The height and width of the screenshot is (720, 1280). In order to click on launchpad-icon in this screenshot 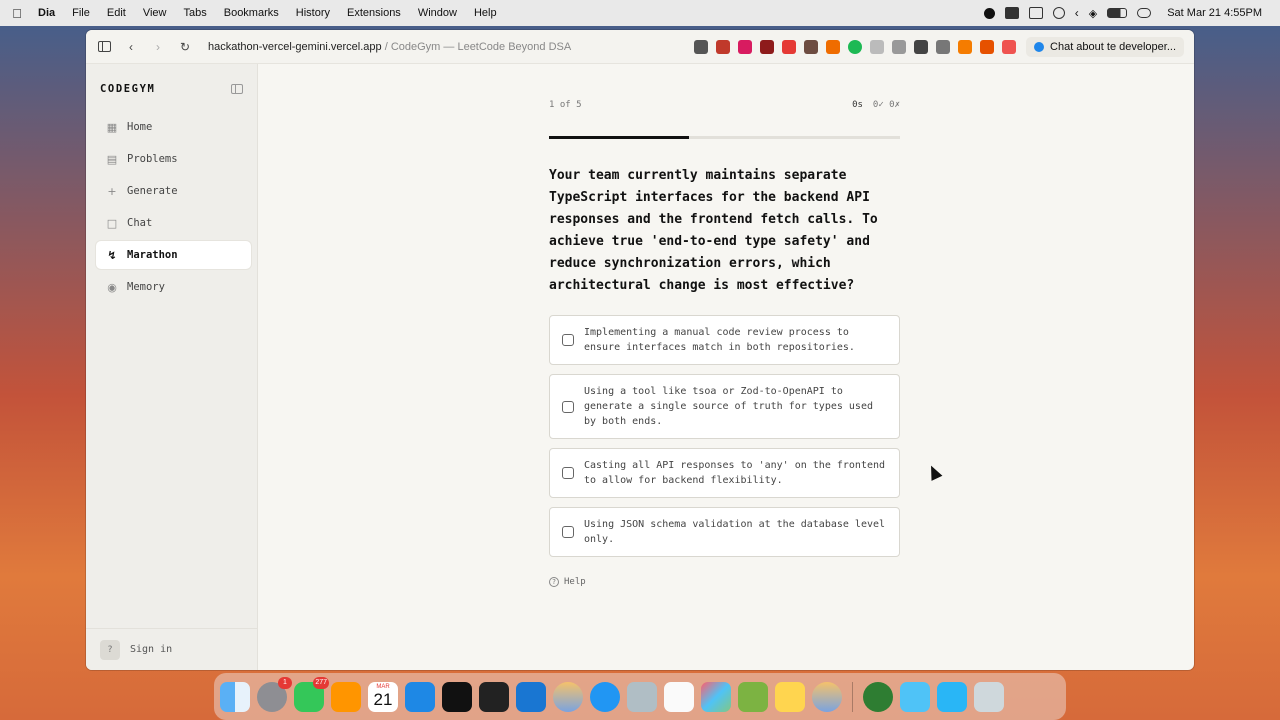, I will do `click(716, 696)`.